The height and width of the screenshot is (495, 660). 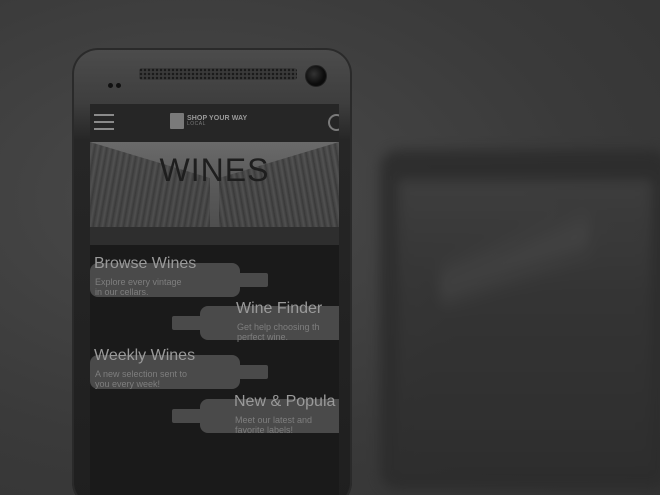 What do you see at coordinates (264, 430) in the screenshot?
I see `menu-item-desc-line2: favorite labels!` at bounding box center [264, 430].